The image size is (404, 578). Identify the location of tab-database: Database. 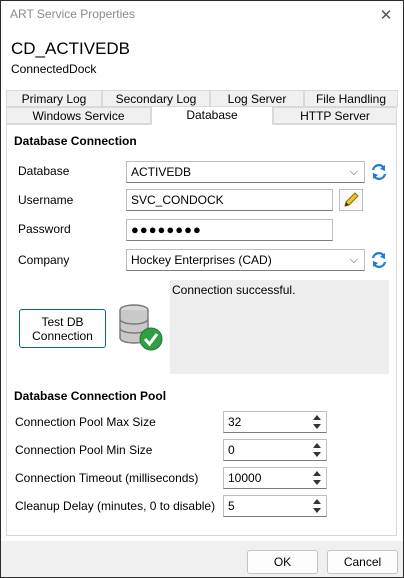
(212, 115).